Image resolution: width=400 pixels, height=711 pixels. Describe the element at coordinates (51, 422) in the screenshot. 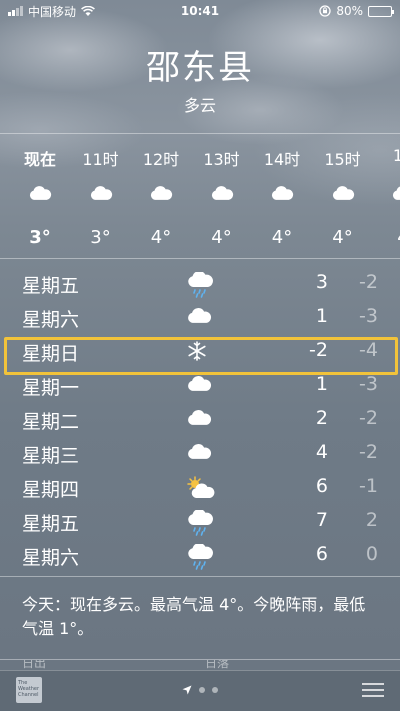

I see `day-name: 星期二` at that location.